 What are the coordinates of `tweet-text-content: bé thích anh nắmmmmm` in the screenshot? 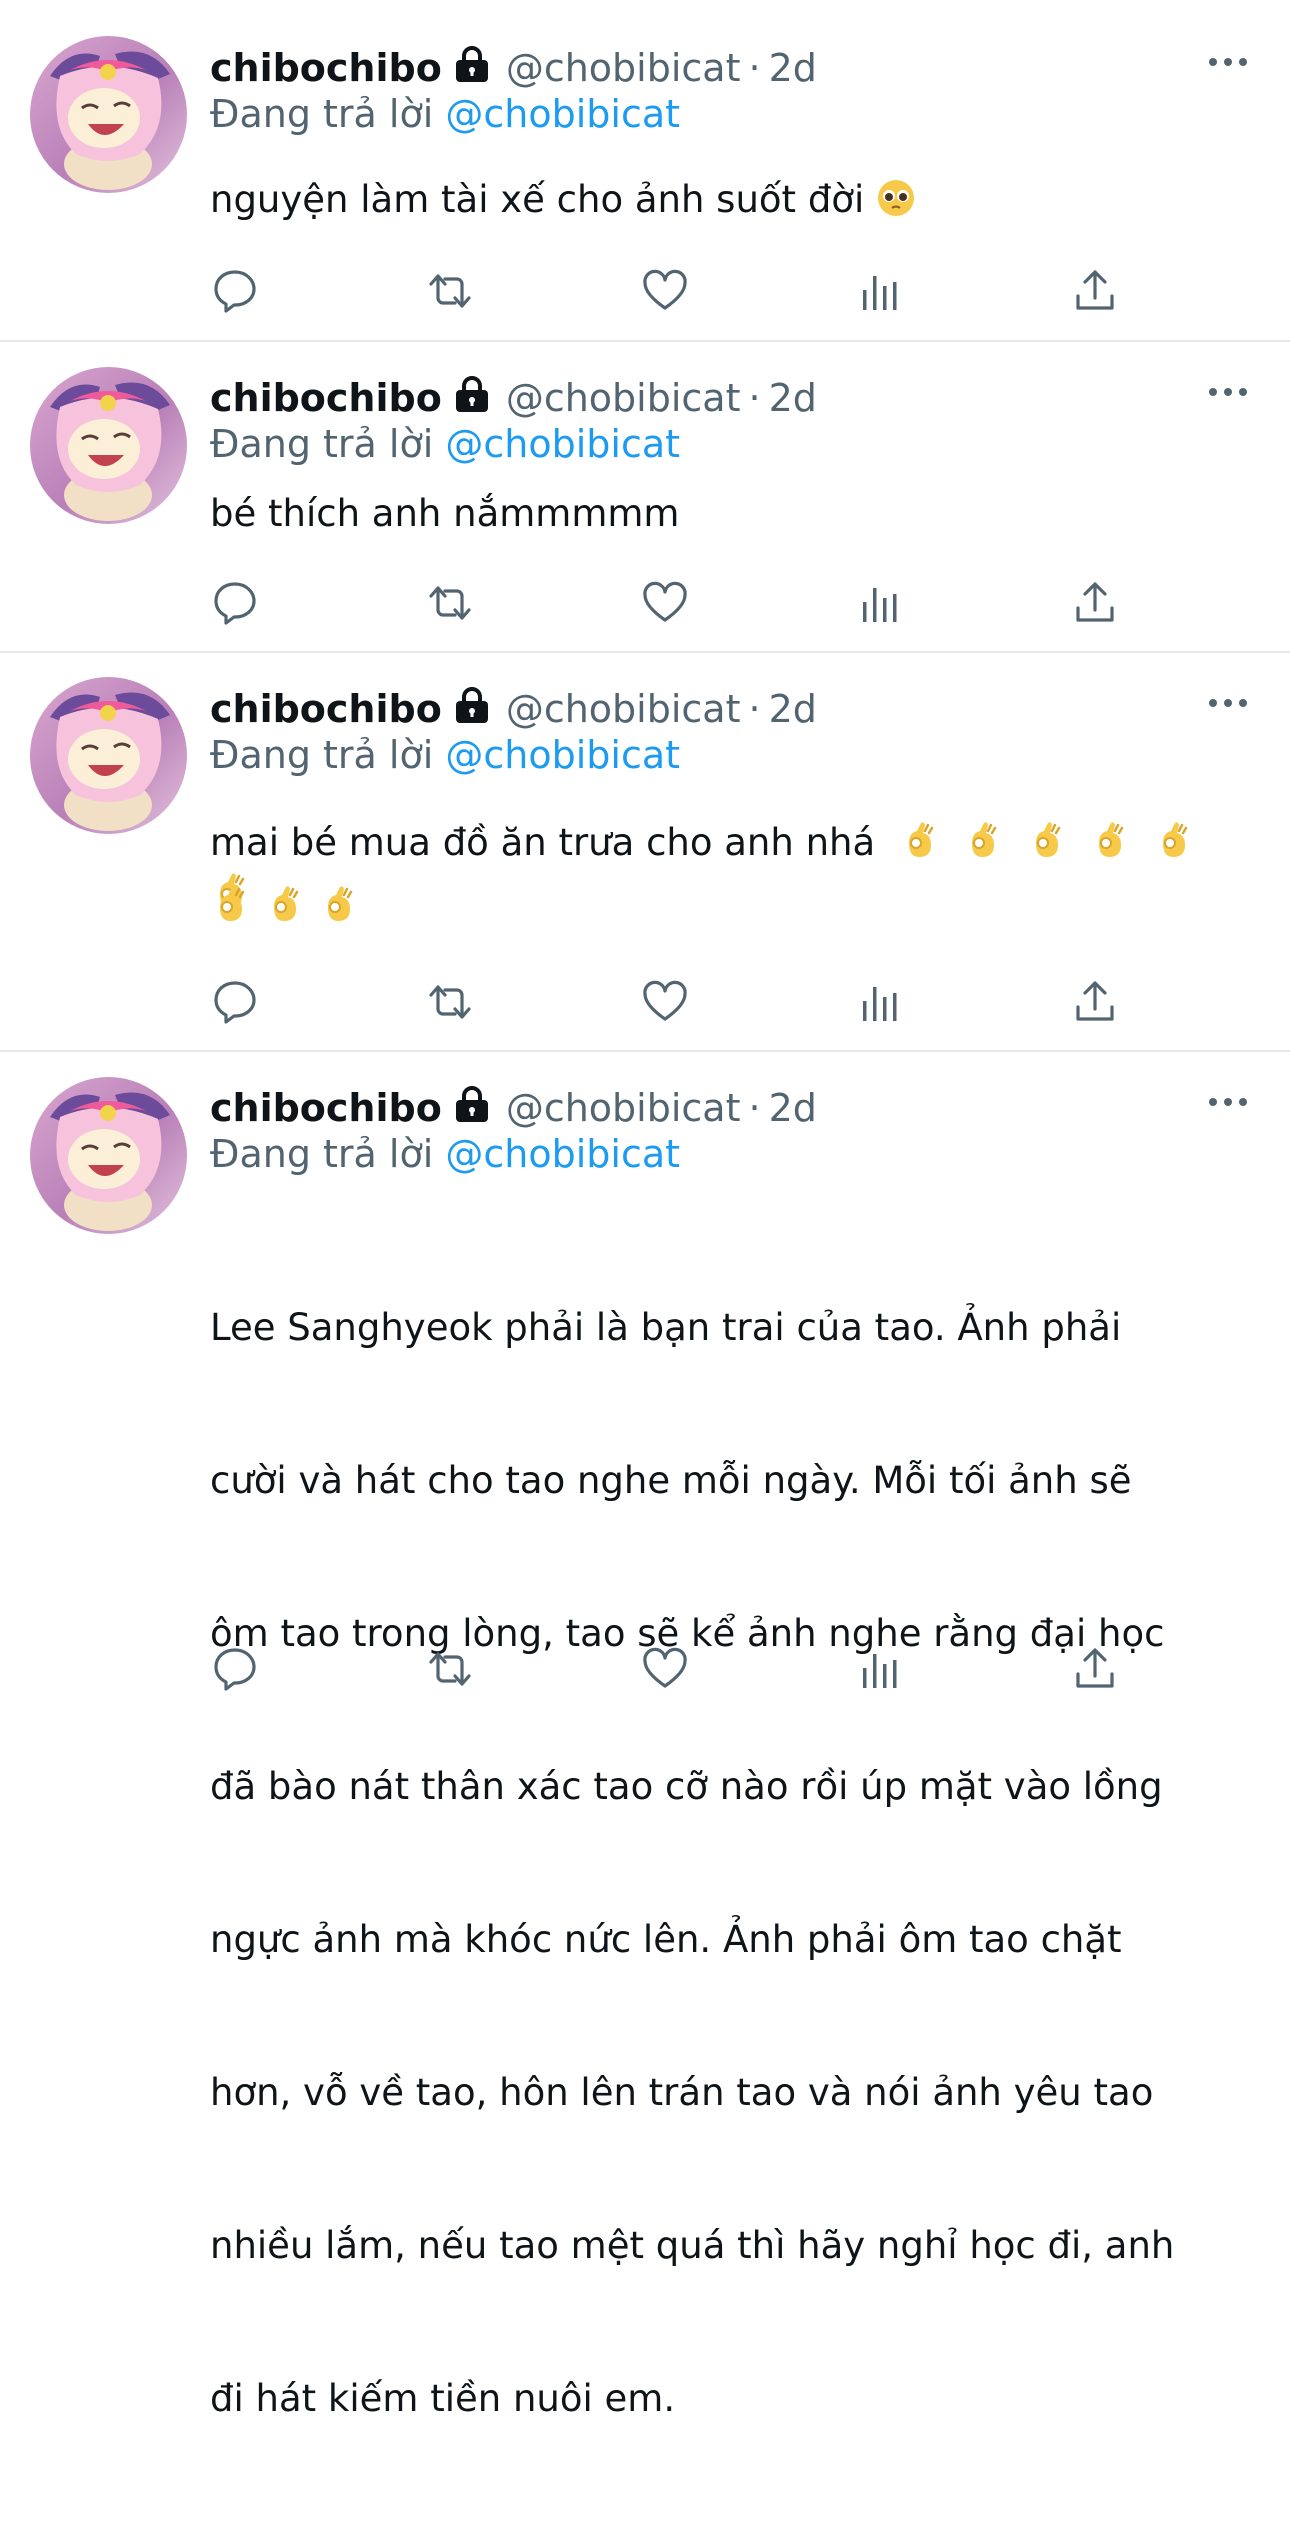 It's located at (445, 513).